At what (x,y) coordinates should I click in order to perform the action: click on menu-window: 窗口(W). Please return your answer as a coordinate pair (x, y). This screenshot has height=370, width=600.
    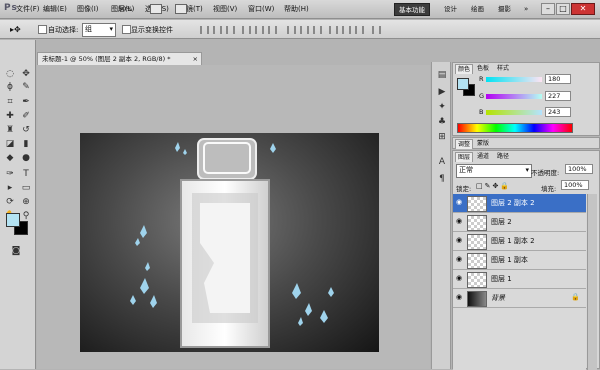
    Looking at the image, I should click on (261, 9).